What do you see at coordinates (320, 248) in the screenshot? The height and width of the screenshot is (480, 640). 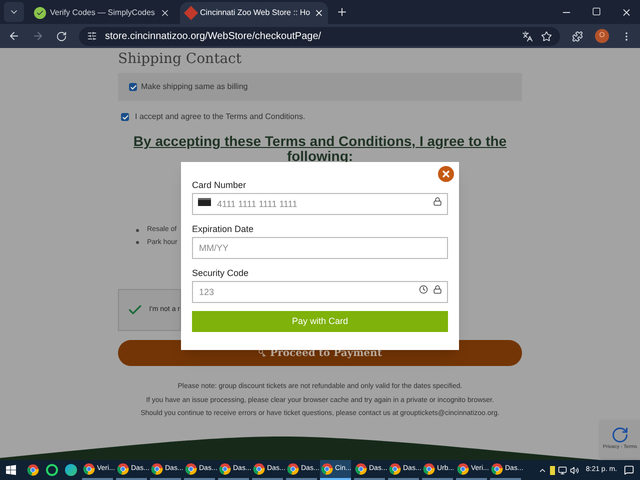 I see `input-field: MM/YY` at bounding box center [320, 248].